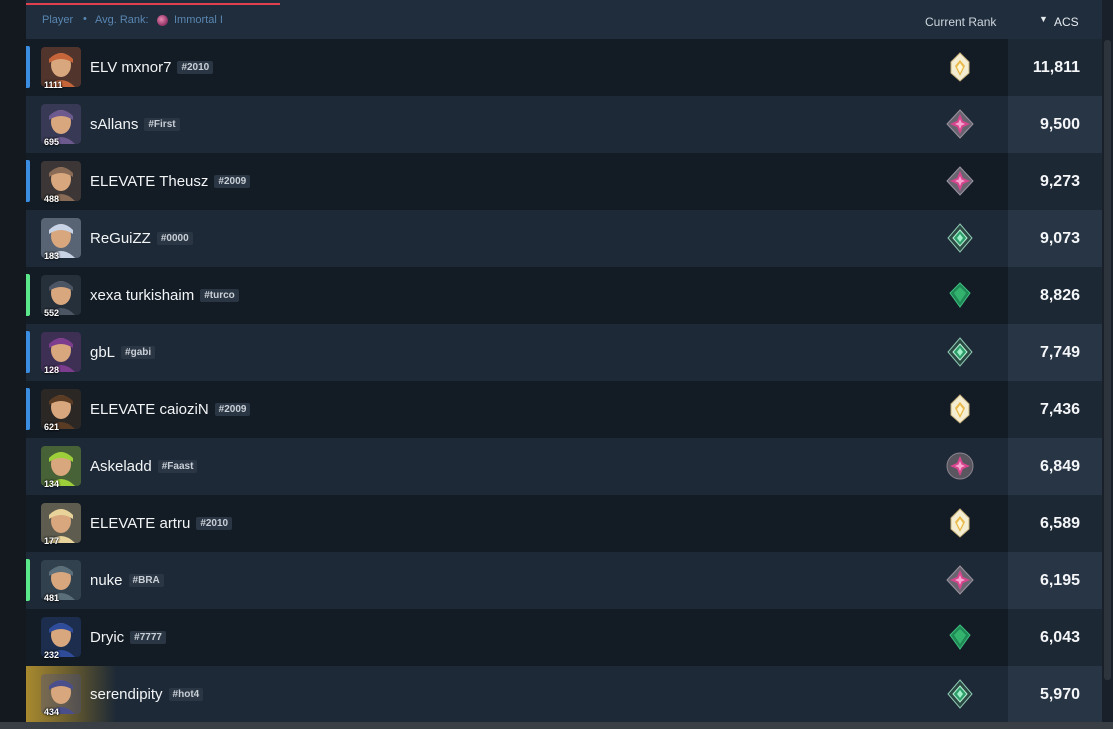 This screenshot has height=729, width=1113. Describe the element at coordinates (52, 541) in the screenshot. I see `player-level: 177` at that location.